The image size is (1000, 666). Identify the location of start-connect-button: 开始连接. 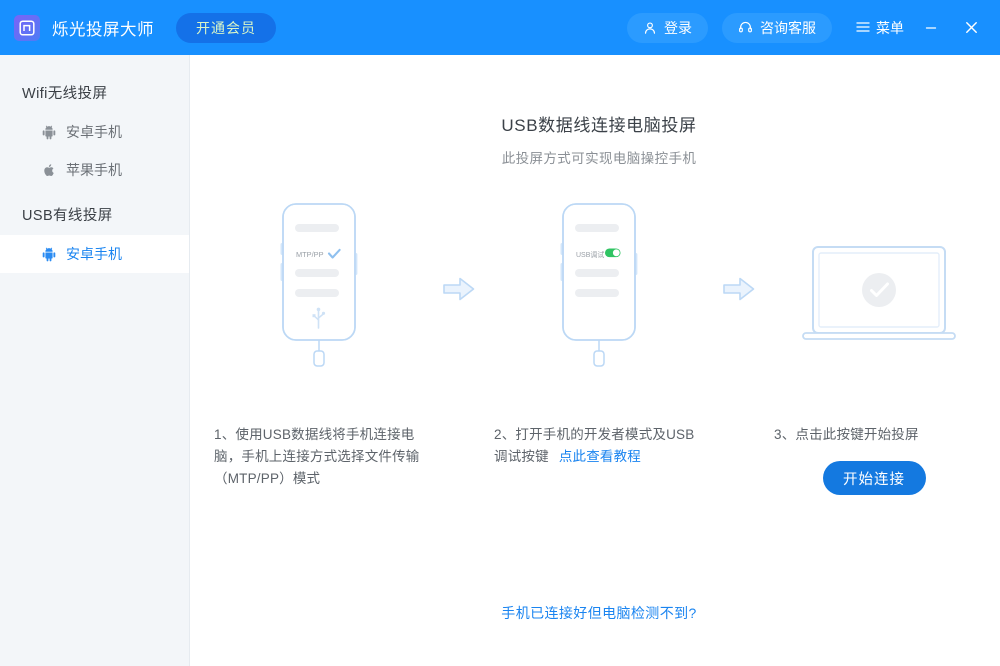
(874, 478).